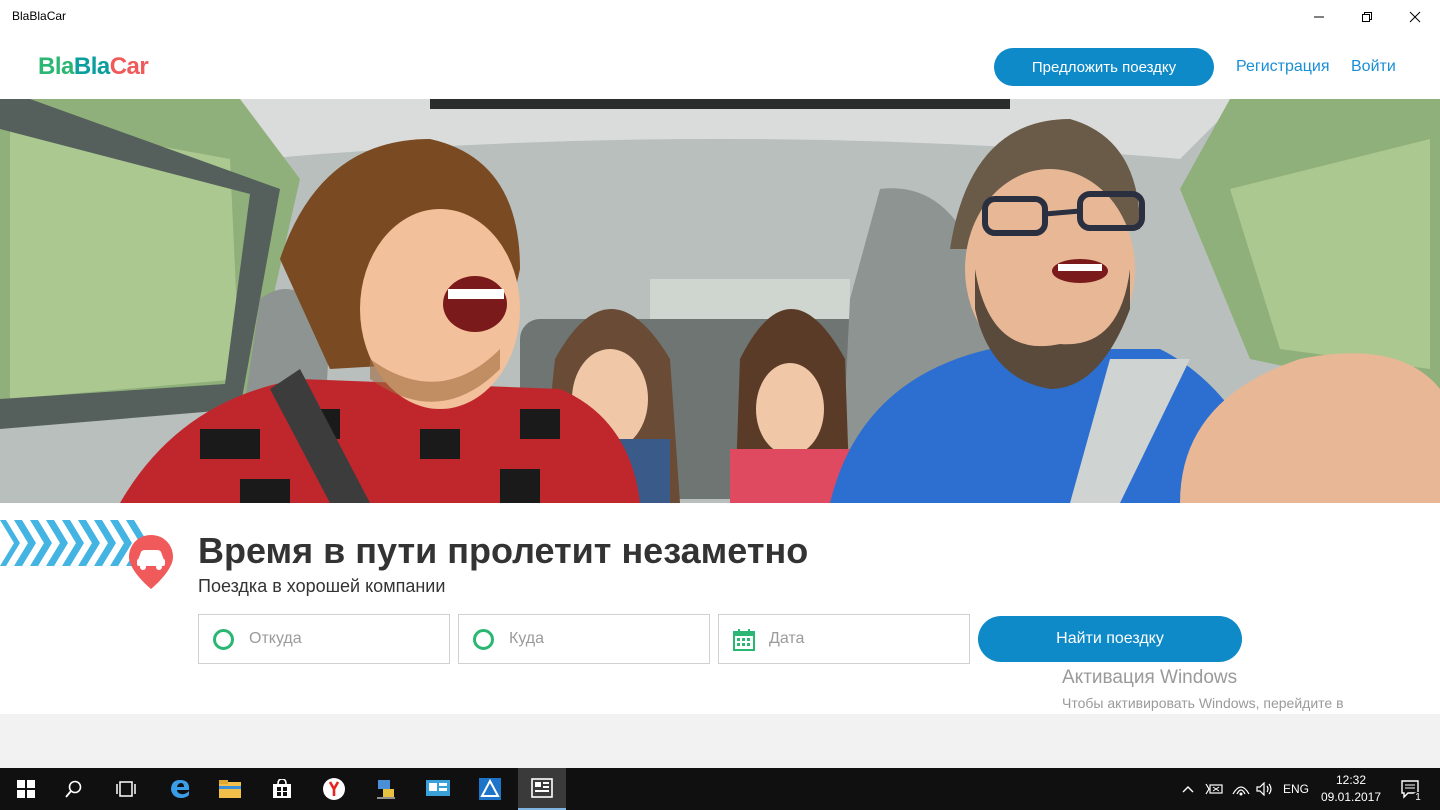 Image resolution: width=1440 pixels, height=810 pixels. I want to click on close-icon, so click(1415, 16).